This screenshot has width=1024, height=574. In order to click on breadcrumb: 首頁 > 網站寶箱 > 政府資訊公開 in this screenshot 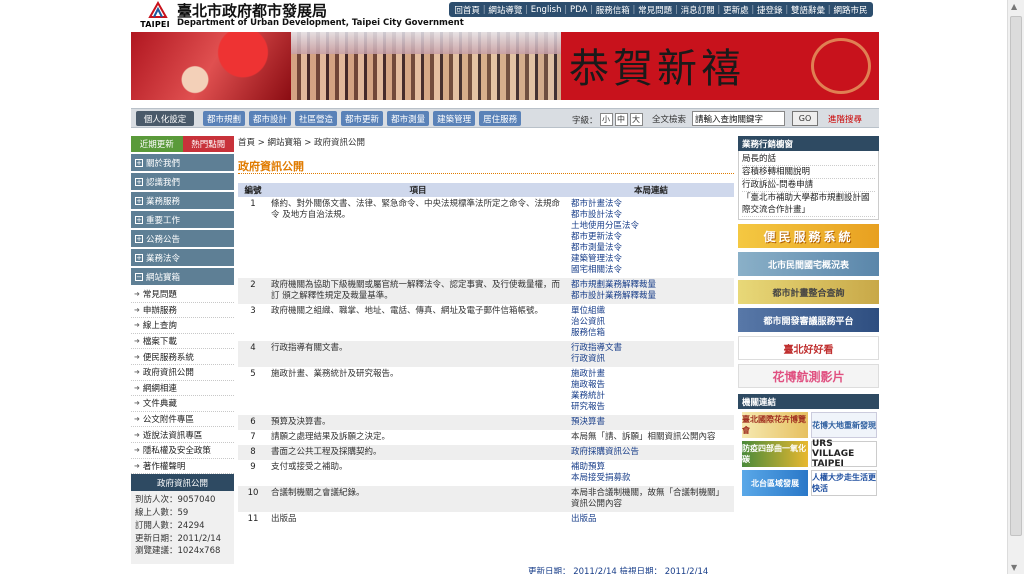, I will do `click(486, 143)`.